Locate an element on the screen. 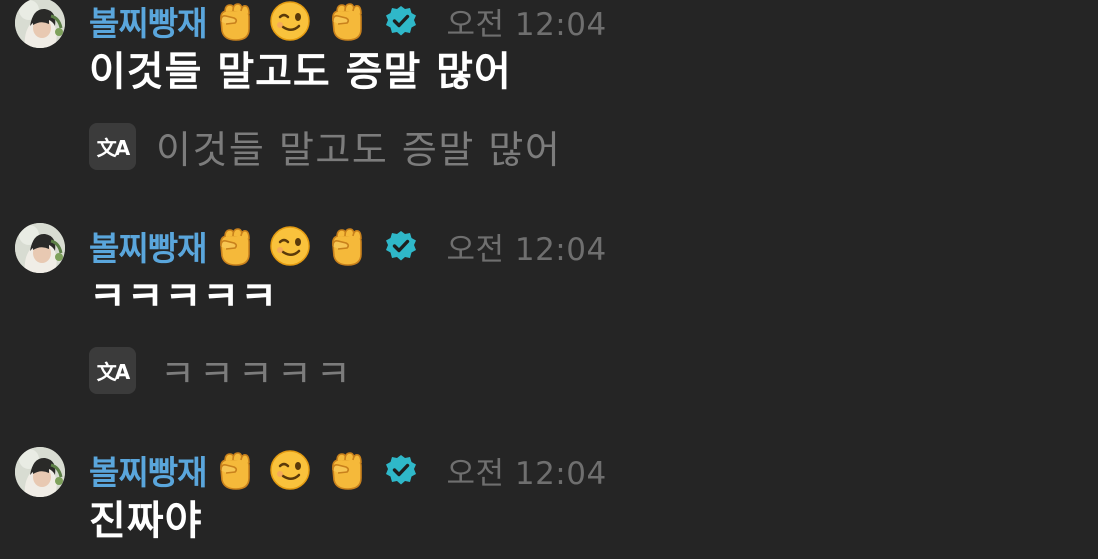  message-text: 진짜야 is located at coordinates (146, 521).